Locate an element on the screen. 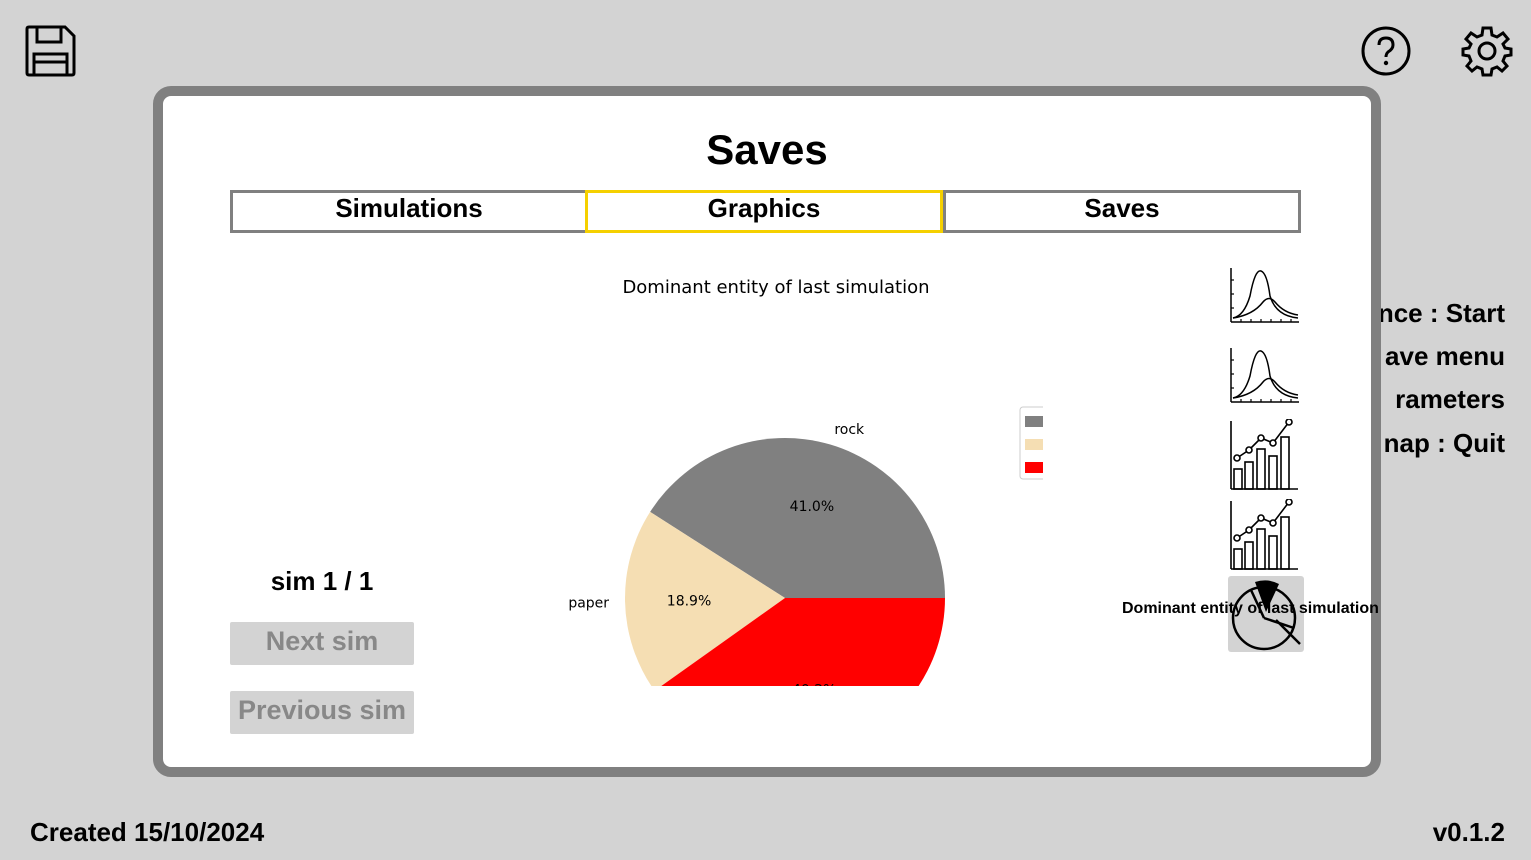 This screenshot has width=1531, height=860. tab-simulations: Simulations is located at coordinates (409, 211).